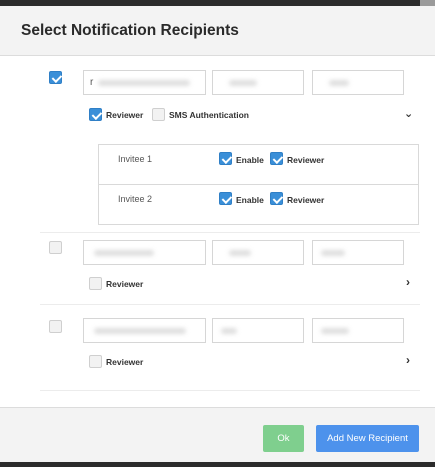 This screenshot has height=467, width=435. What do you see at coordinates (306, 200) in the screenshot?
I see `invitee-2-reviewer-label: Reviewer` at bounding box center [306, 200].